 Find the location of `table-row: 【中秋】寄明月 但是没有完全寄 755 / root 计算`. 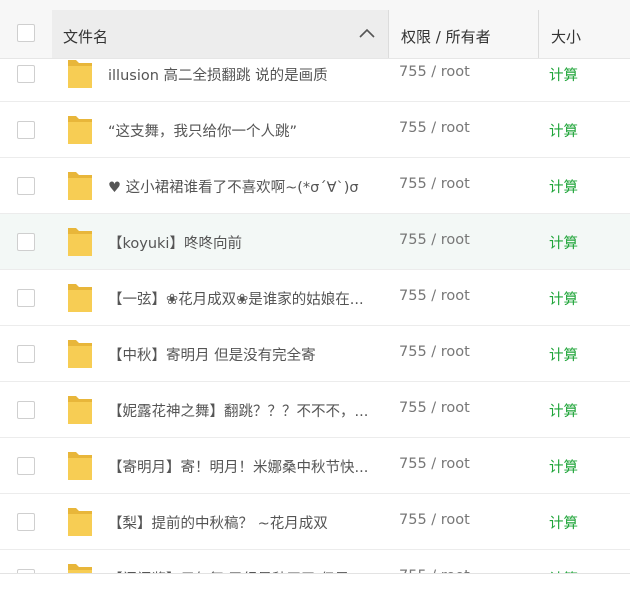

table-row: 【中秋】寄明月 但是没有完全寄 755 / root 计算 is located at coordinates (315, 354).